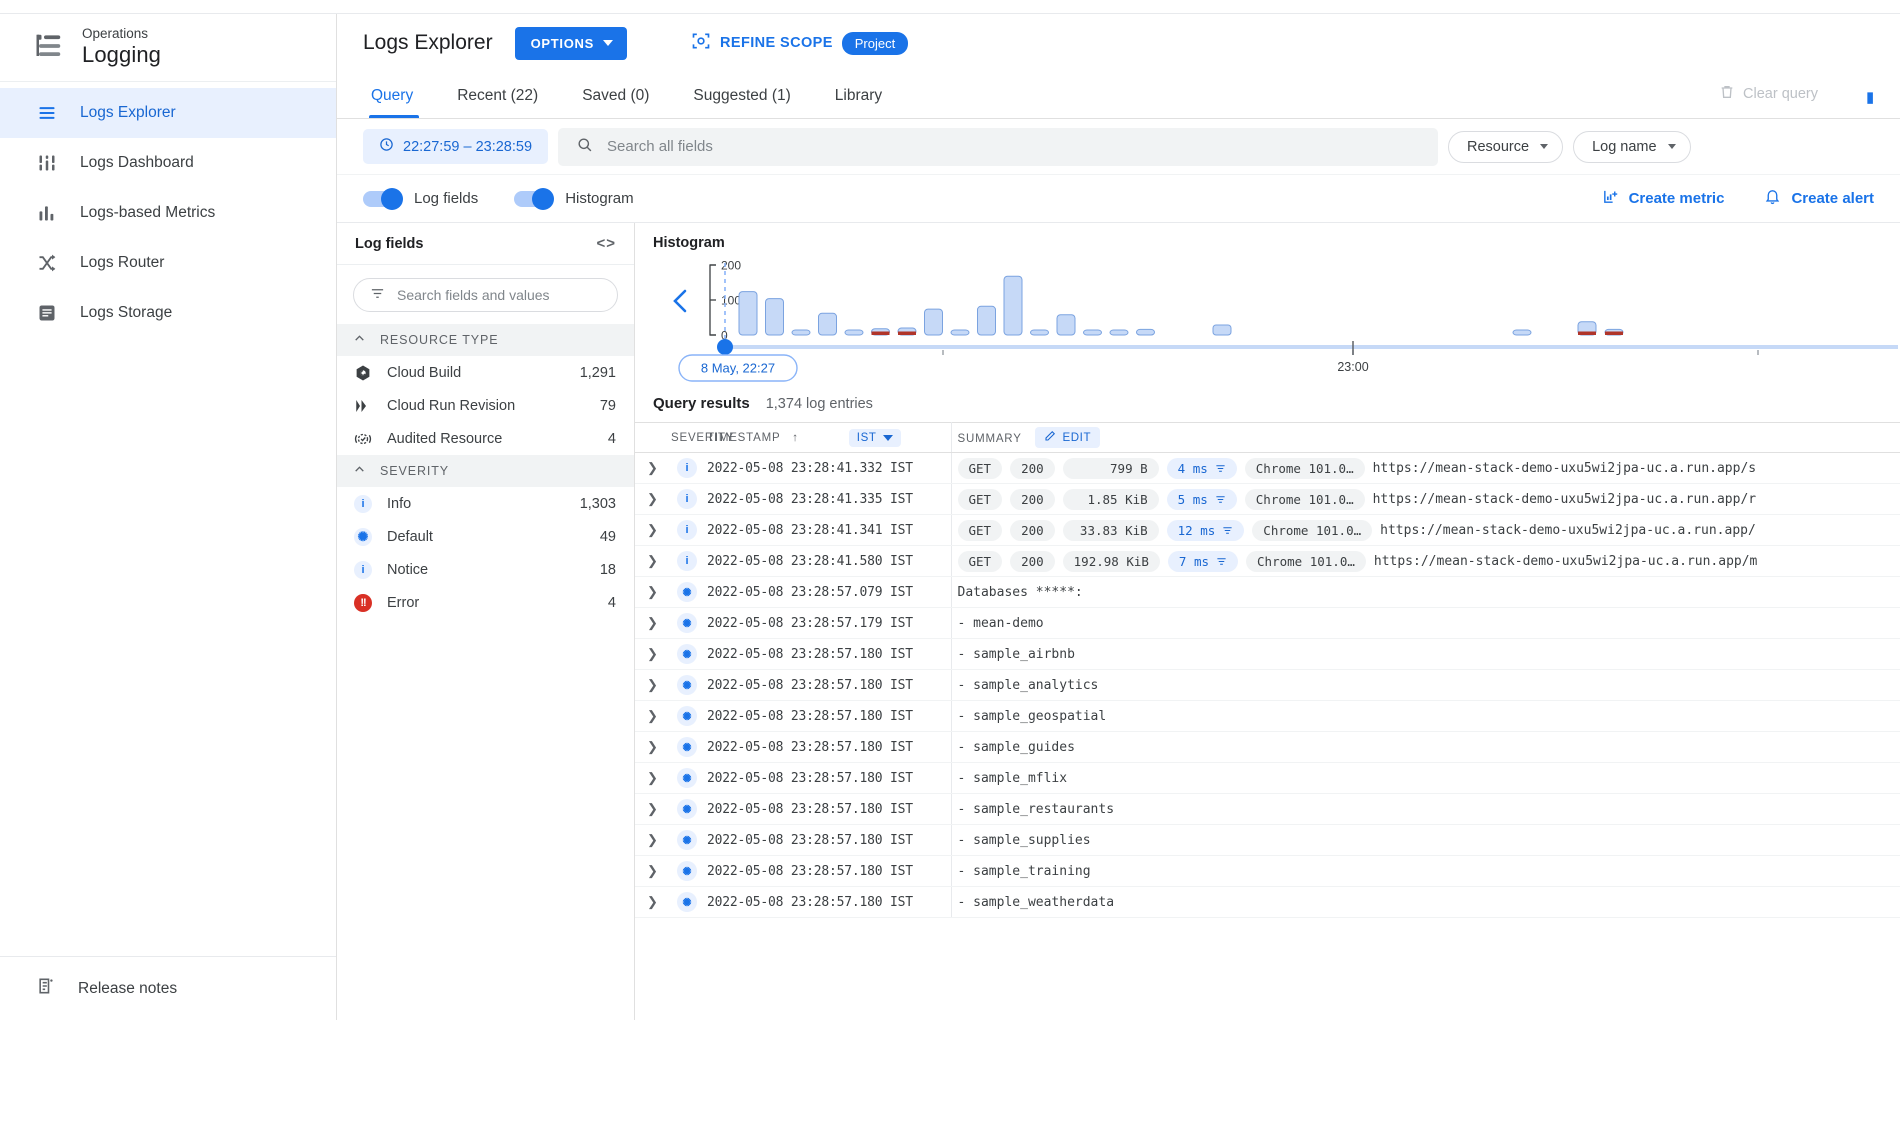 The width and height of the screenshot is (1900, 1142). Describe the element at coordinates (485, 372) in the screenshot. I see `field-row-cloud-build: Cloud Build 1,291` at that location.